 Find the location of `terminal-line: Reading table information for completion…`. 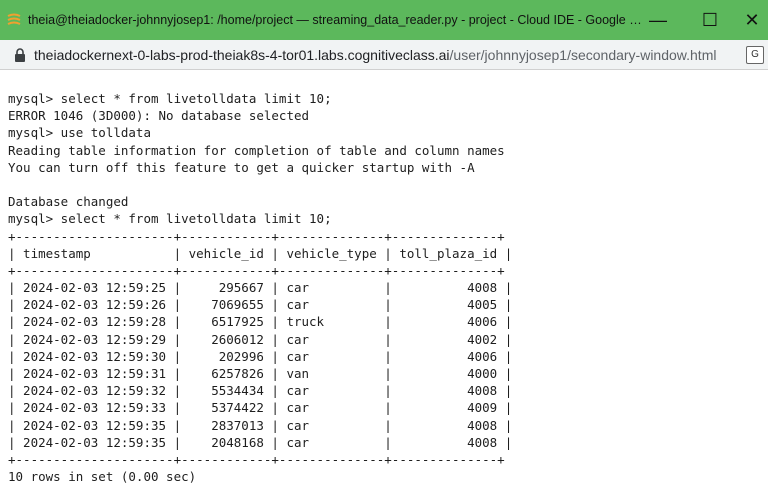

terminal-line: Reading table information for completion… is located at coordinates (256, 150).